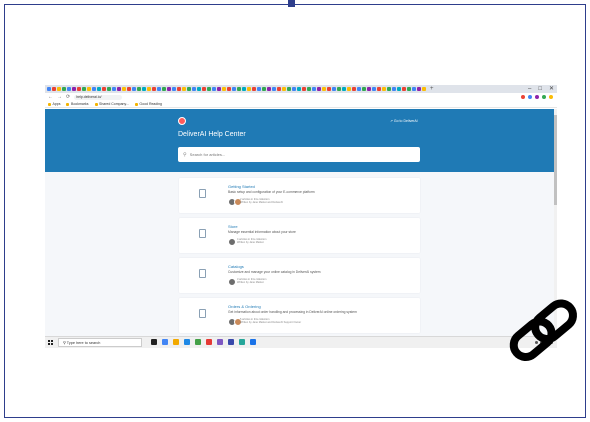 The image size is (590, 422). I want to click on minimize-button: –, so click(529, 89).